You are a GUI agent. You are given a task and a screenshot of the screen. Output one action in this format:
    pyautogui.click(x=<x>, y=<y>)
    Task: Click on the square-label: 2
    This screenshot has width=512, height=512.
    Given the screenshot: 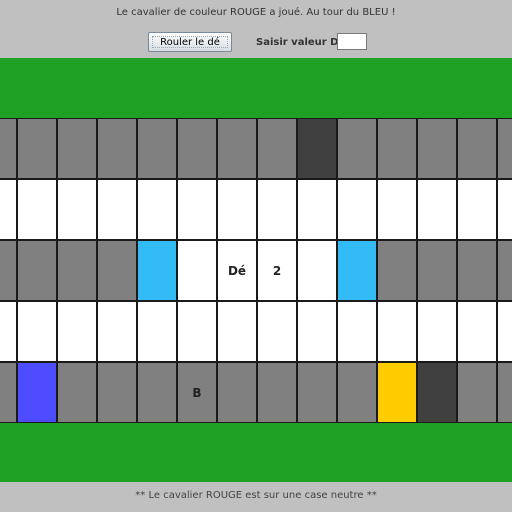 What is the action you would take?
    pyautogui.click(x=277, y=270)
    